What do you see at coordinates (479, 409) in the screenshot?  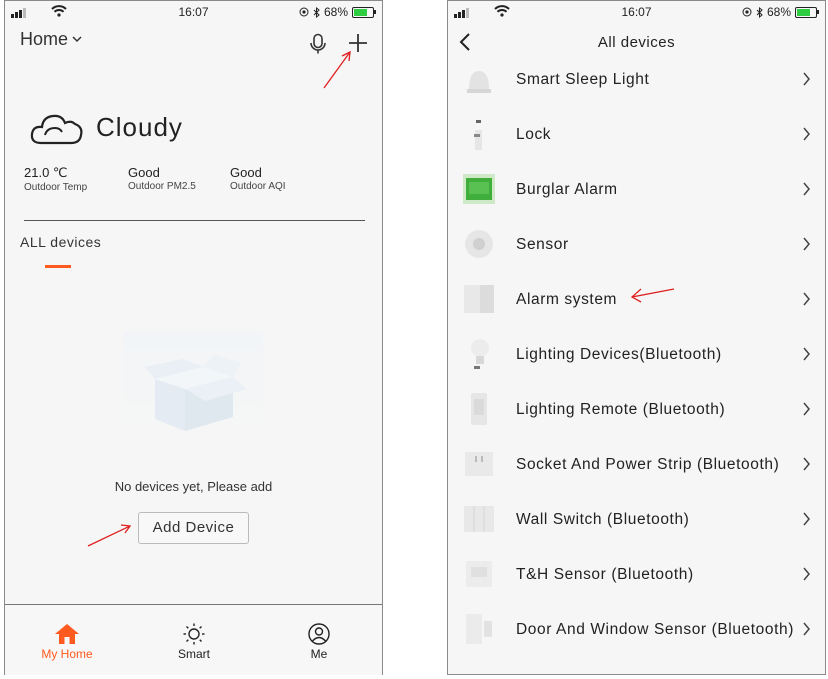 I see `remote-icon` at bounding box center [479, 409].